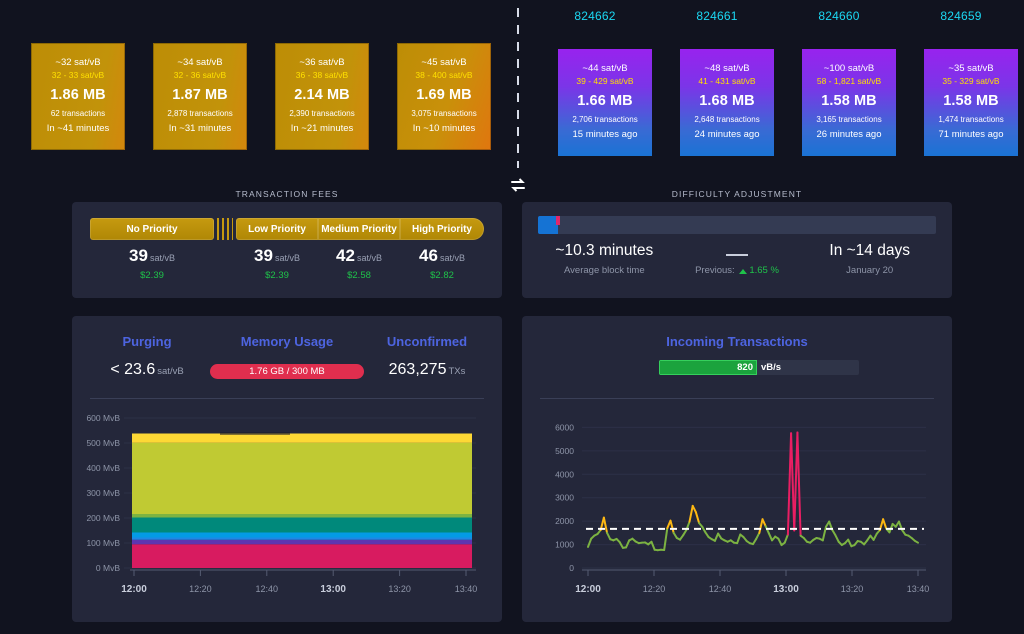  Describe the element at coordinates (200, 128) in the screenshot. I see `block-eta: In ~31 minutes` at that location.